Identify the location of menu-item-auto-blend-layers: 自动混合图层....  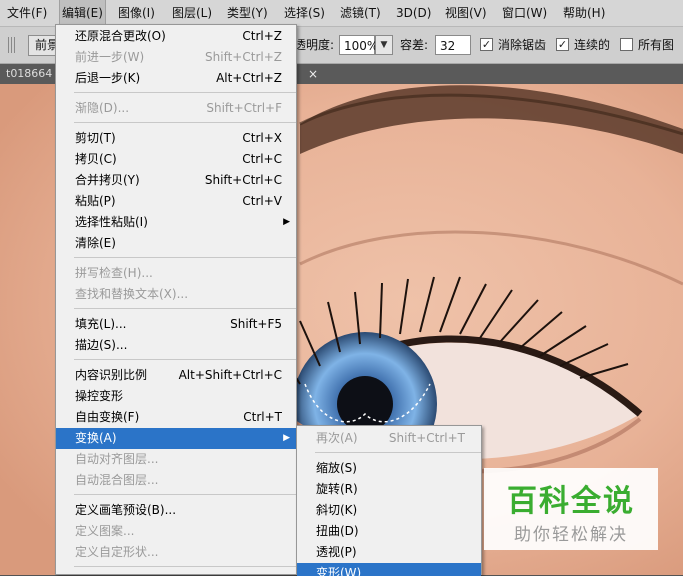
(176, 480).